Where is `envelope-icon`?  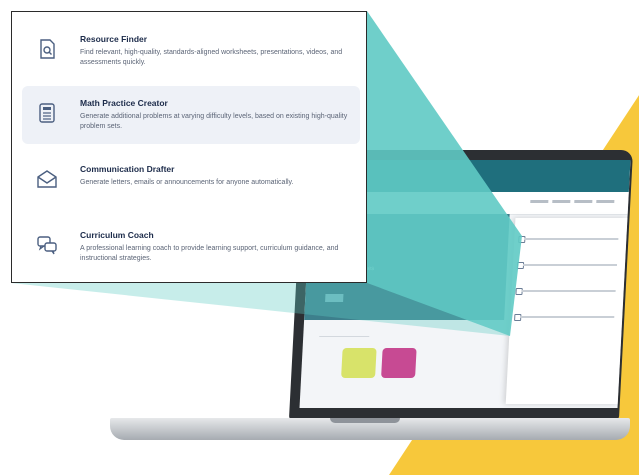
envelope-icon is located at coordinates (47, 179).